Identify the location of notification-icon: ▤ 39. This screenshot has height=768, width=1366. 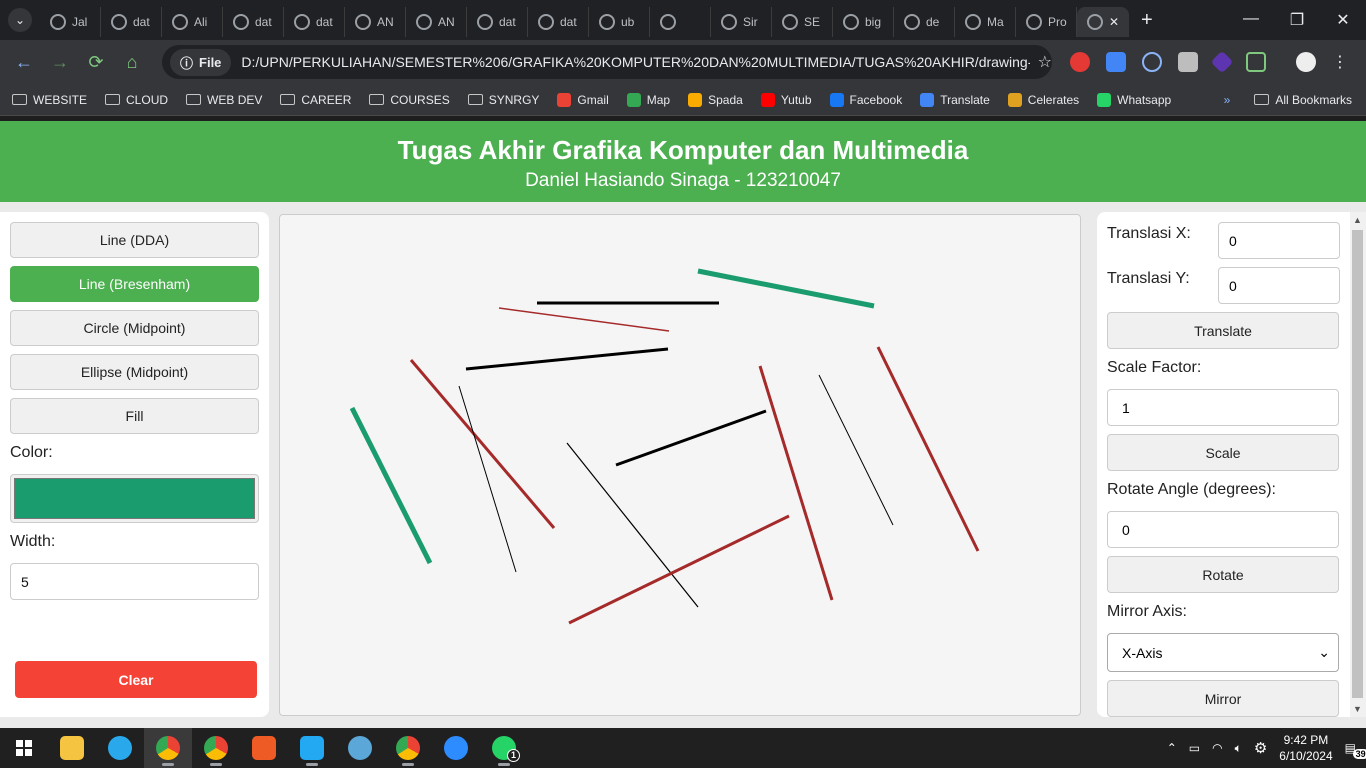
(1355, 750).